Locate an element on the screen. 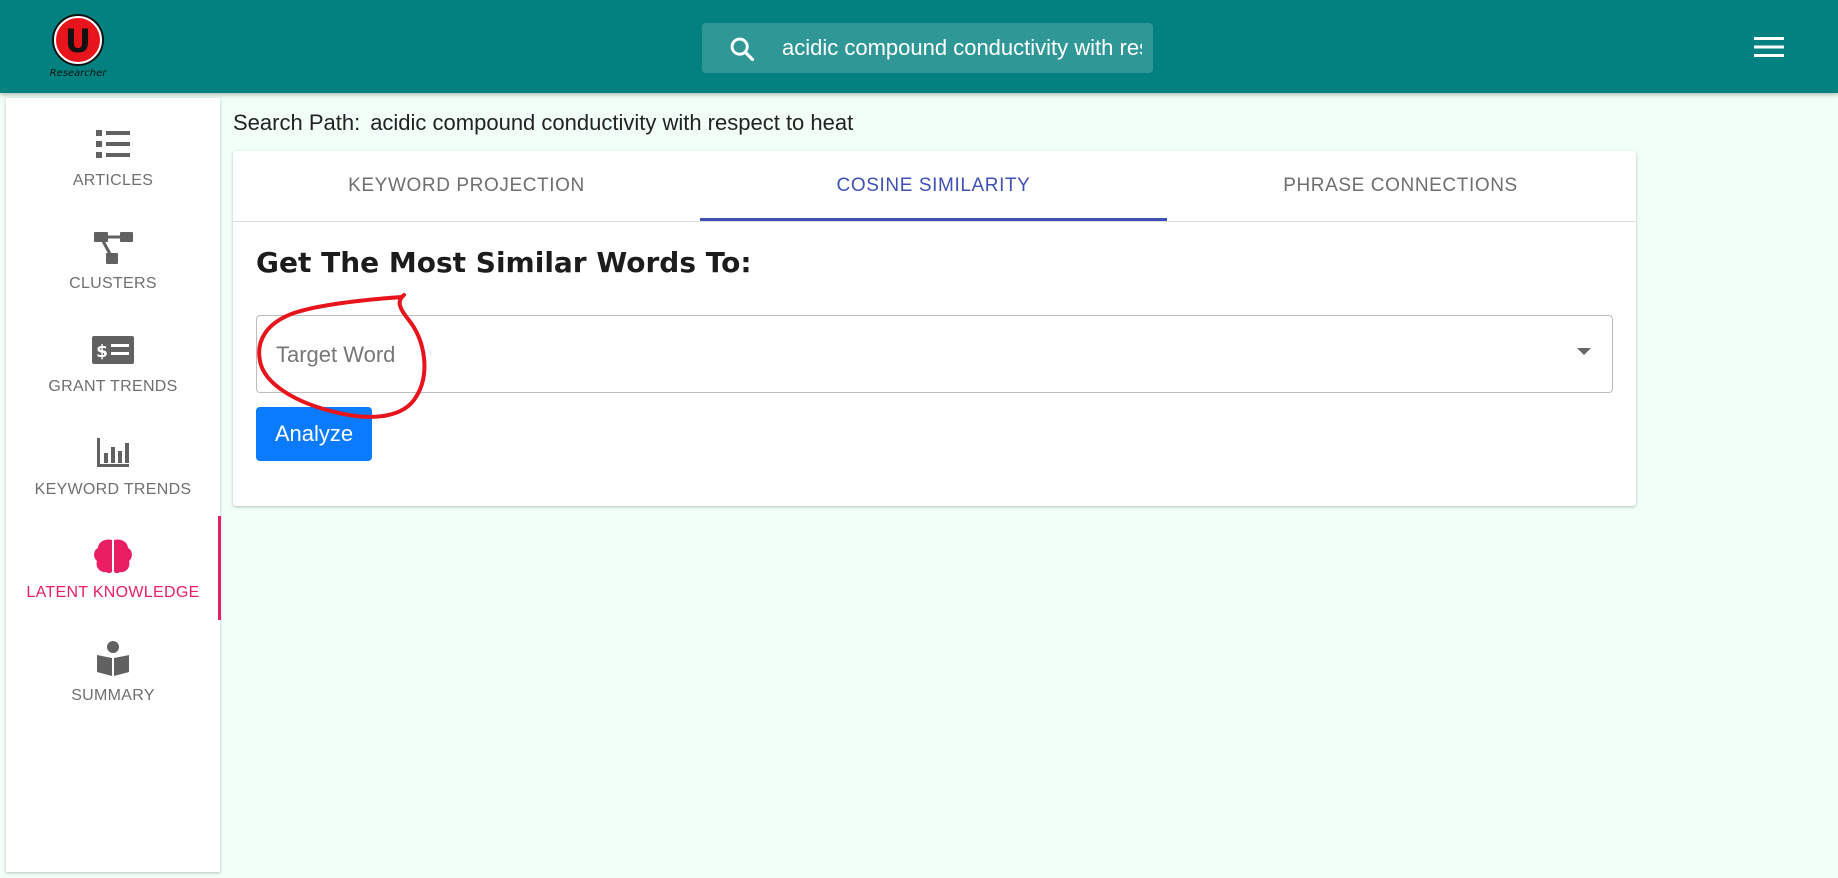 Image resolution: width=1838 pixels, height=878 pixels. tab-phrase-connections: PHRASE CONNECTIONS is located at coordinates (1400, 186).